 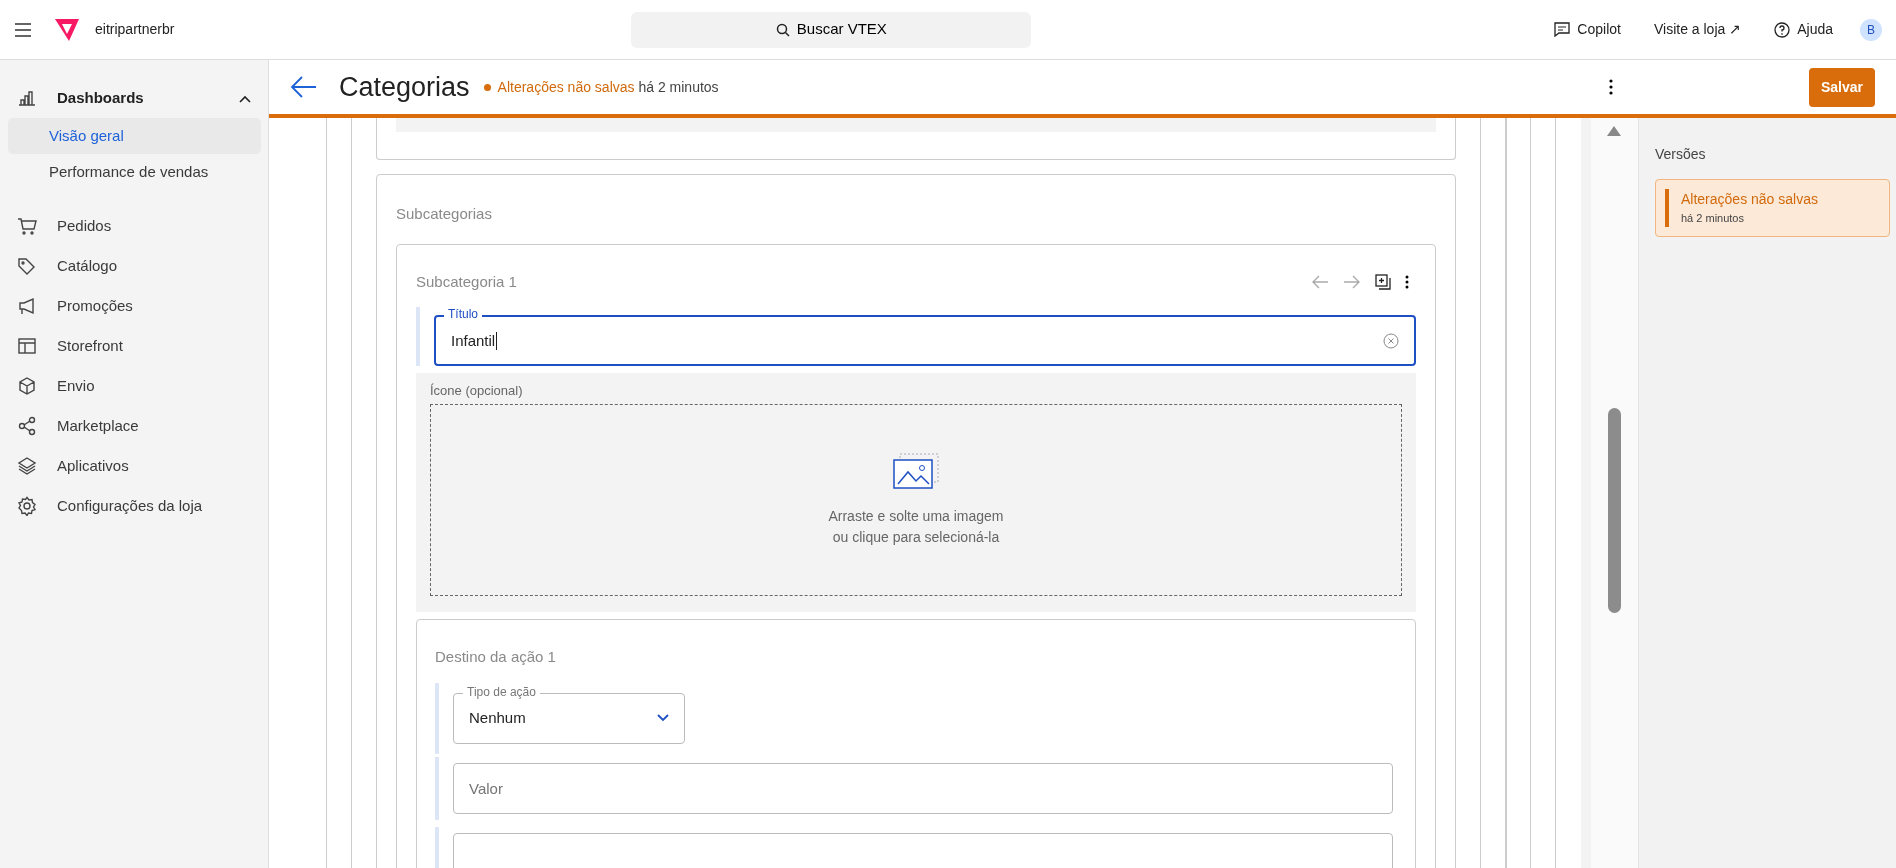 I want to click on panel-title: Versões, so click(x=1681, y=155).